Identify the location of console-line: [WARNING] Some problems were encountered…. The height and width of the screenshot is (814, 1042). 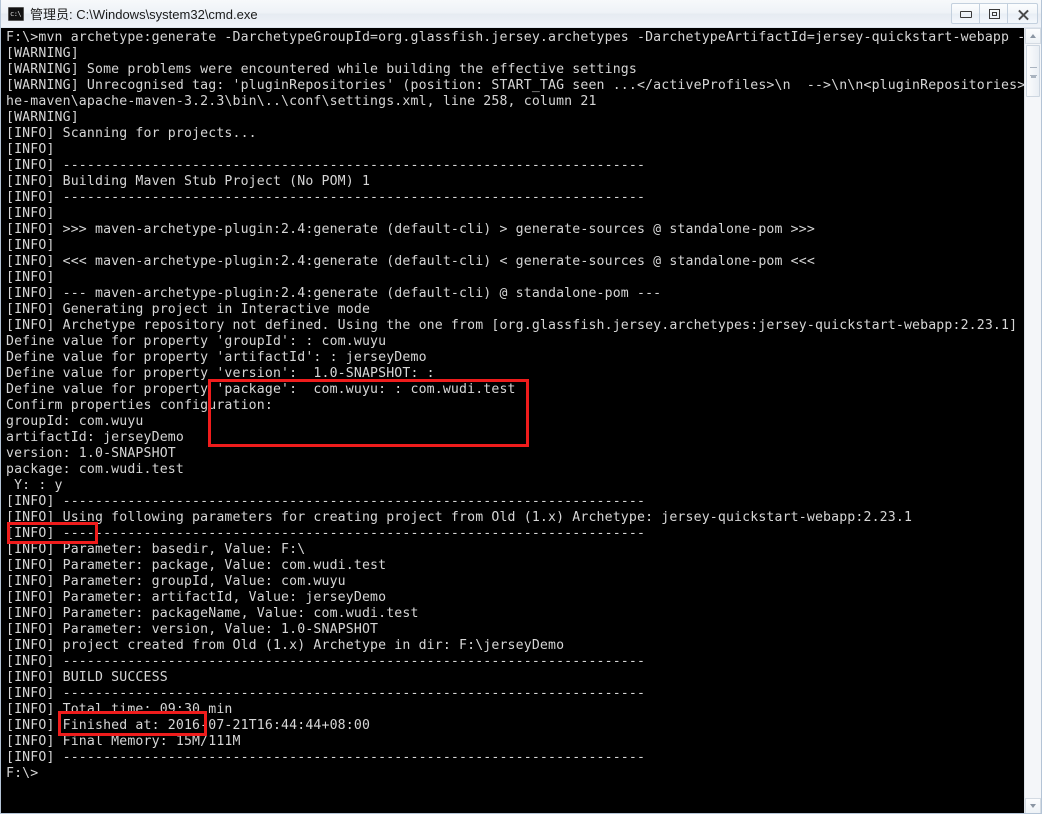
(321, 69).